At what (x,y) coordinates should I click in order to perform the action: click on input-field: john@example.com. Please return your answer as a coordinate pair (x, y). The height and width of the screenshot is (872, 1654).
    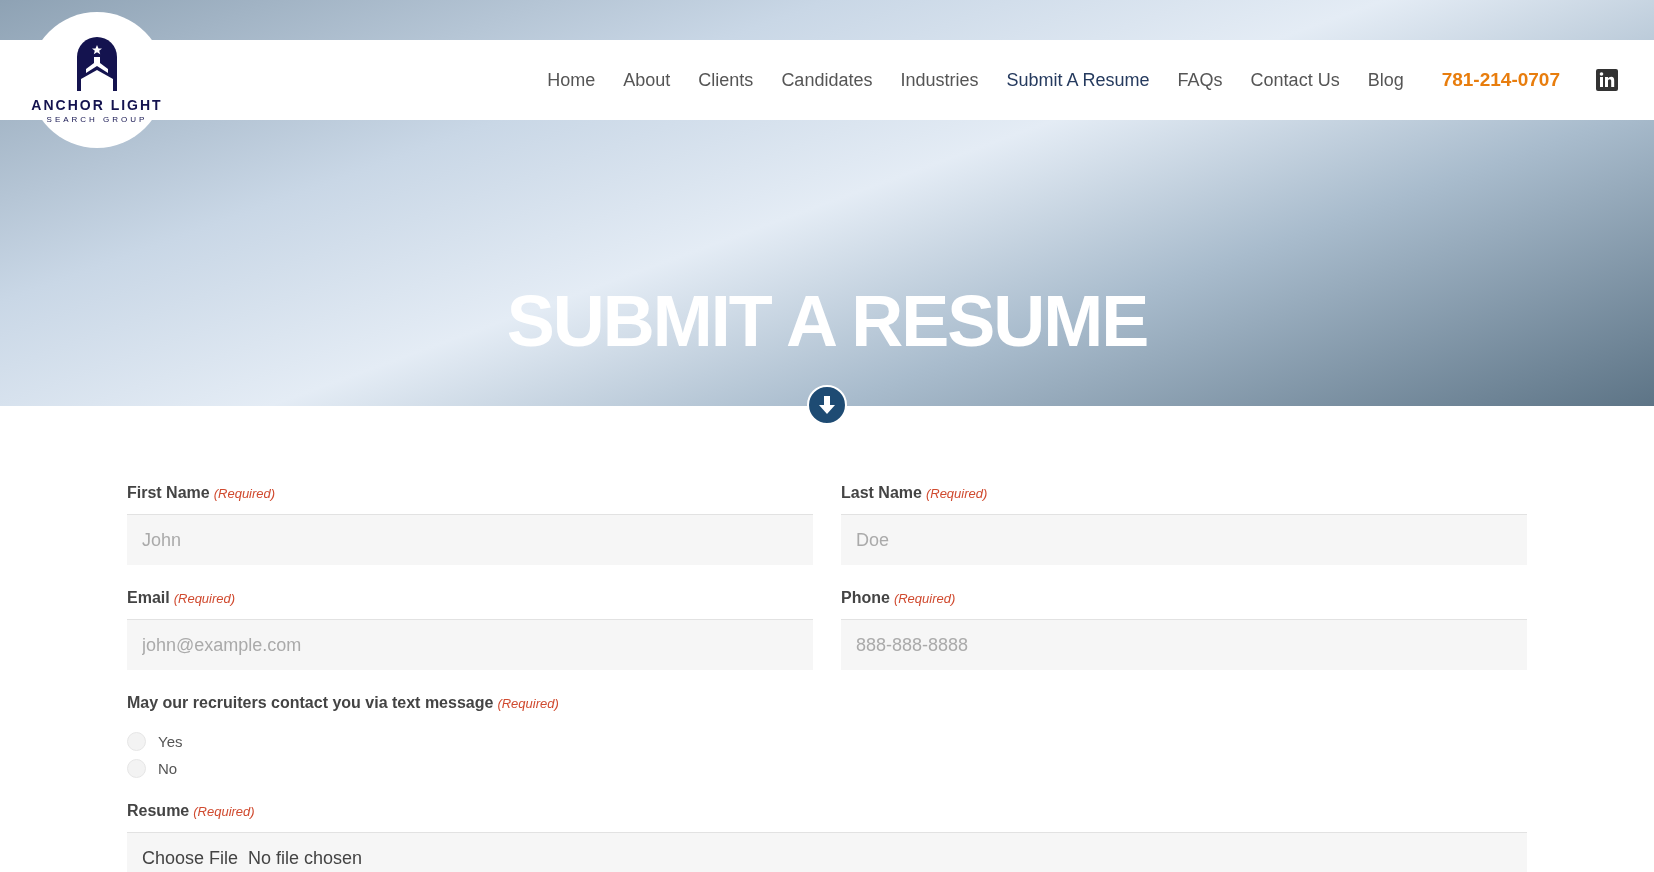
    Looking at the image, I should click on (470, 644).